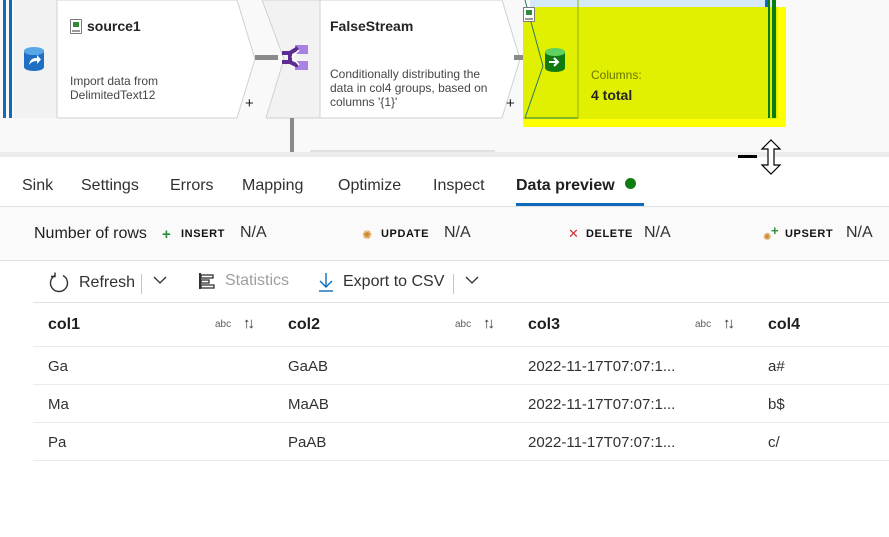  I want to click on column-header-col4: col4, so click(784, 325).